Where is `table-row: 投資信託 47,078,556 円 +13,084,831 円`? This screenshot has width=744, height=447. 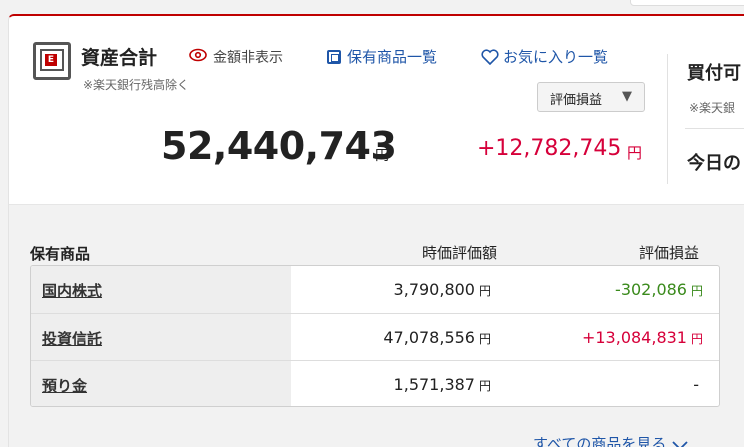
table-row: 投資信託 47,078,556 円 +13,084,831 円 is located at coordinates (375, 336).